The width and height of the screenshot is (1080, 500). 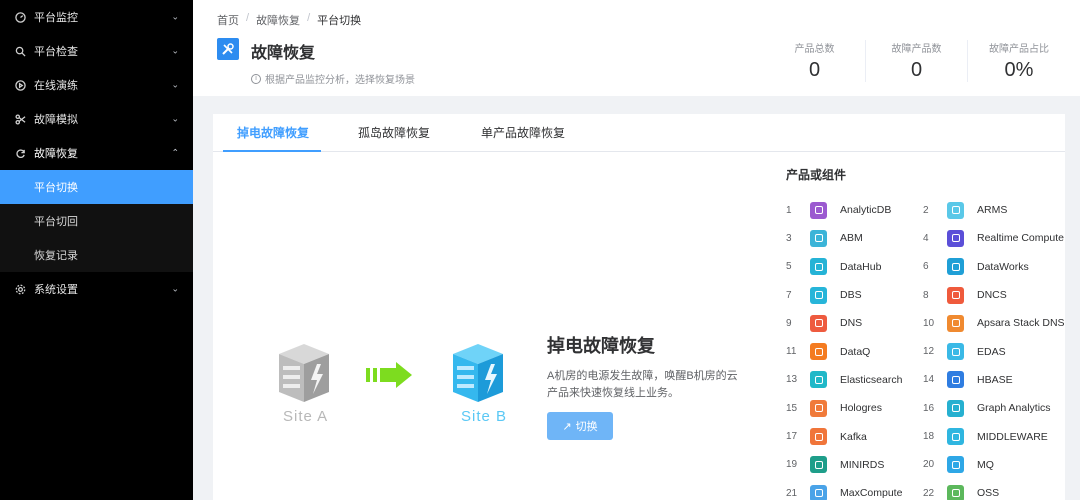 What do you see at coordinates (96, 153) in the screenshot?
I see `menu-item-fault-recovery: 故障恢复 ⌃` at bounding box center [96, 153].